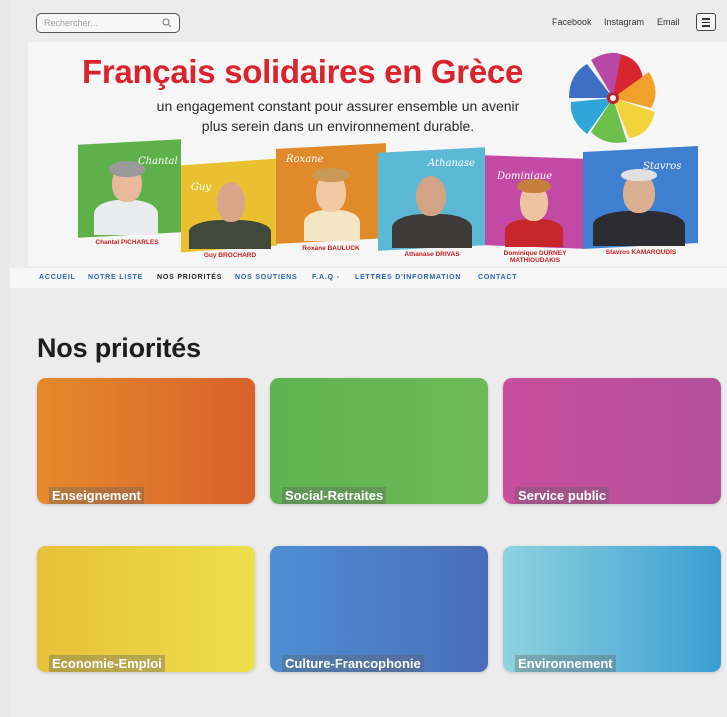 The width and height of the screenshot is (727, 717). What do you see at coordinates (368, 21) in the screenshot?
I see `top-bar: Facebook Instagram Email` at bounding box center [368, 21].